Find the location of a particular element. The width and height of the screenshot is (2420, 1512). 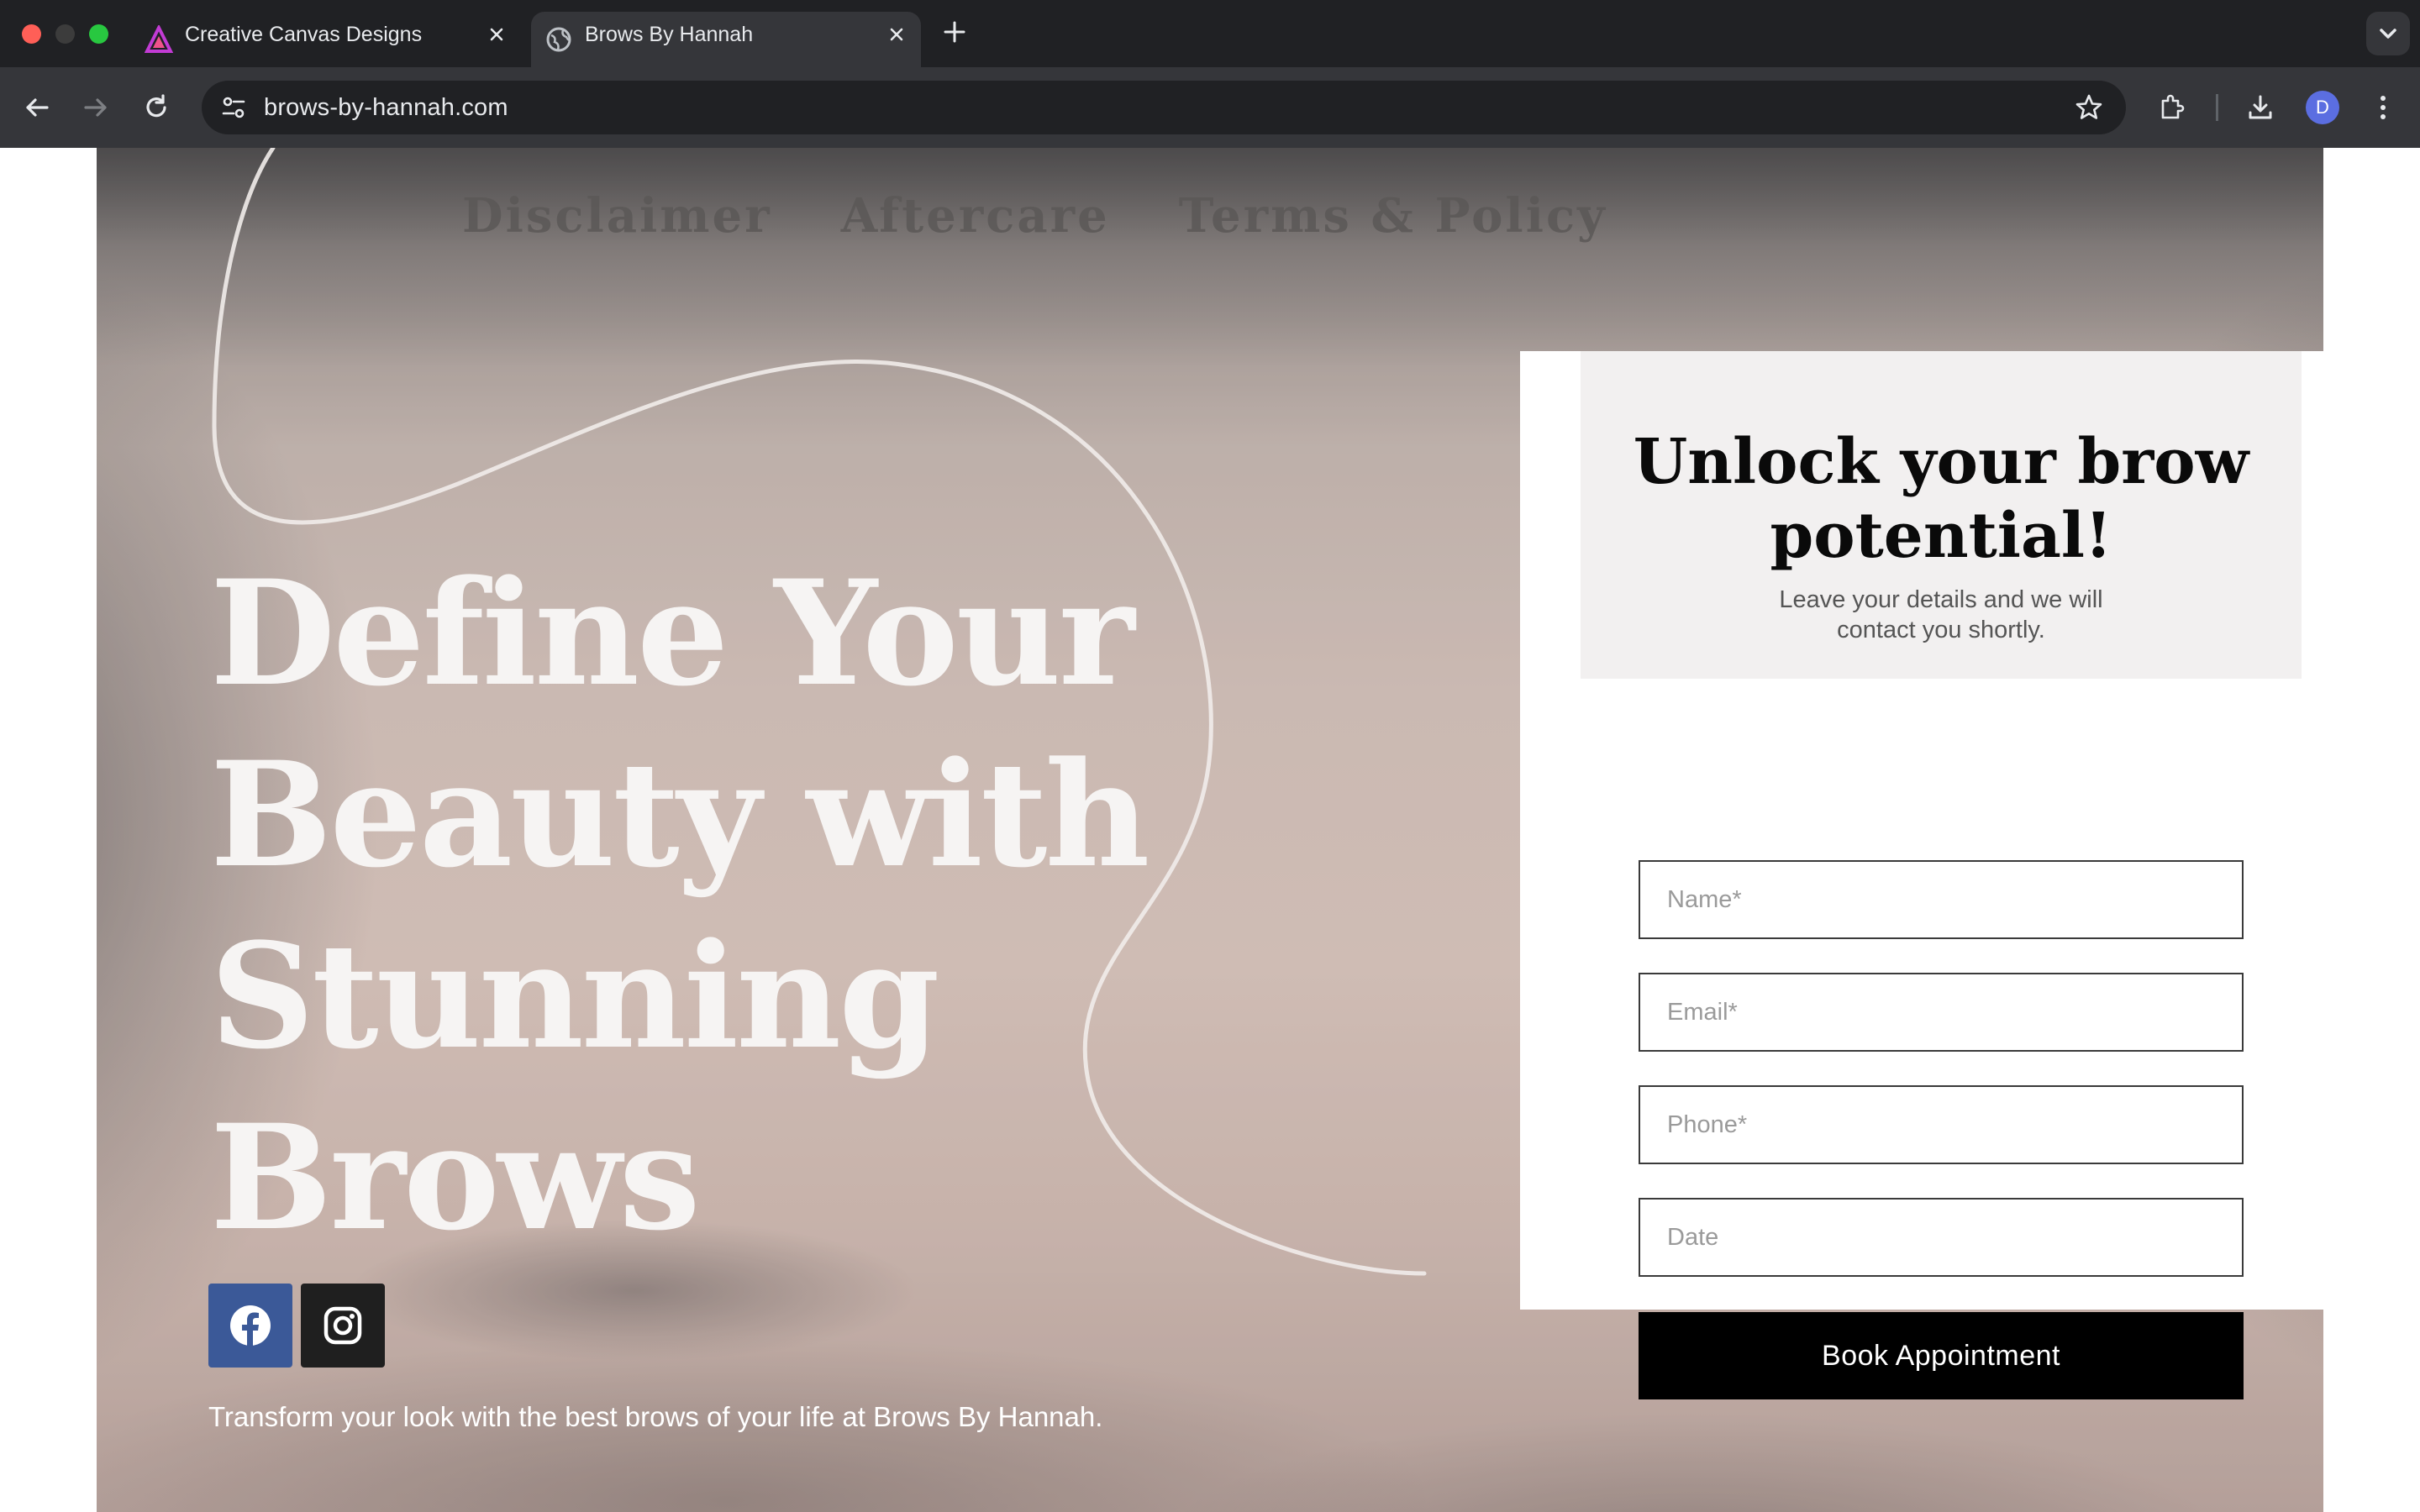

globe-icon is located at coordinates (558, 39).